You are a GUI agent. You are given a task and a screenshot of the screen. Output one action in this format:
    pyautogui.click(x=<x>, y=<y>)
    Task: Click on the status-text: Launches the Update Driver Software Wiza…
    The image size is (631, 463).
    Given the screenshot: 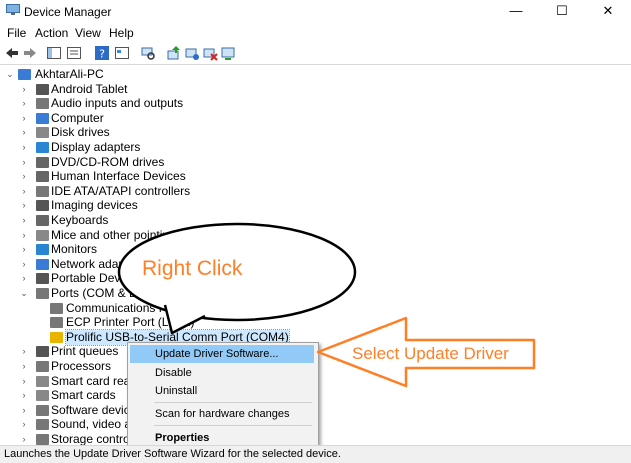 What is the action you would take?
    pyautogui.click(x=172, y=454)
    